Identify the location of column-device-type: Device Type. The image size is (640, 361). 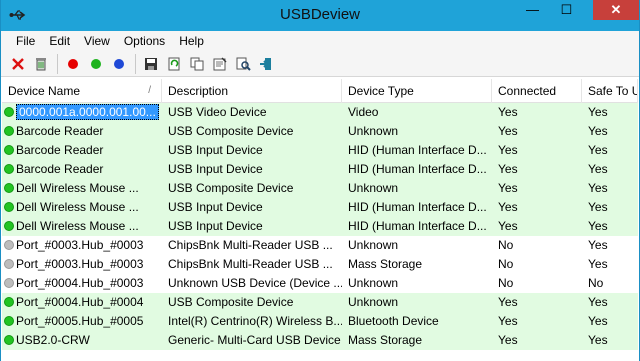
(417, 91).